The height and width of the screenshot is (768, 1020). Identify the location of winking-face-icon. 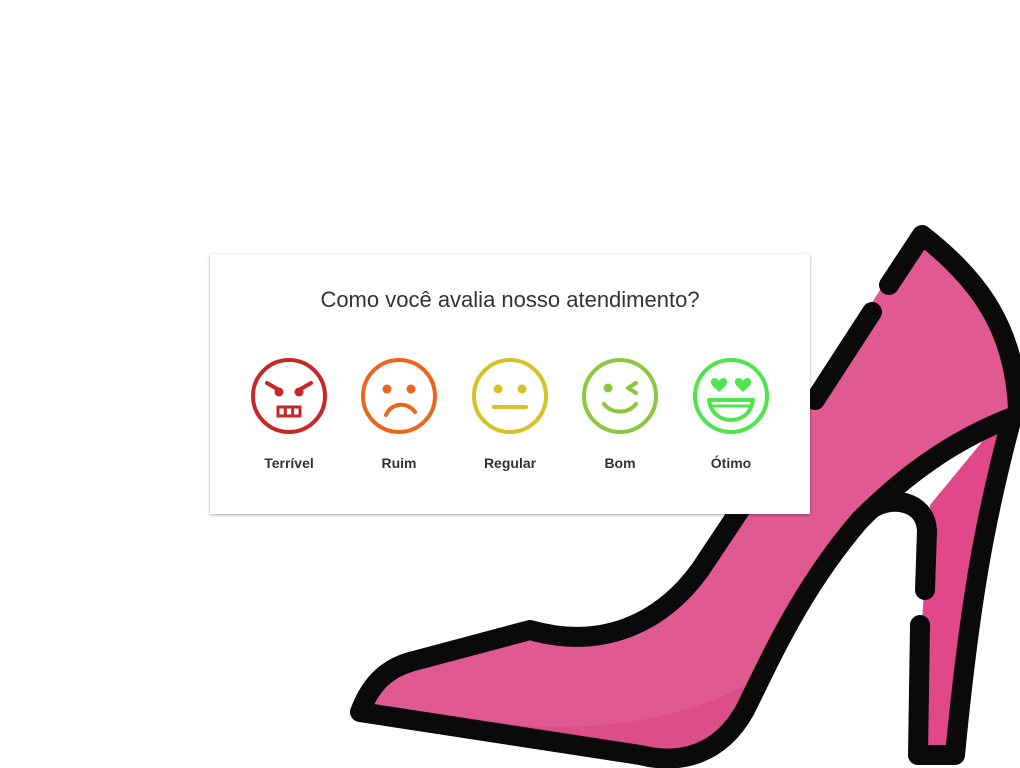
(620, 396).